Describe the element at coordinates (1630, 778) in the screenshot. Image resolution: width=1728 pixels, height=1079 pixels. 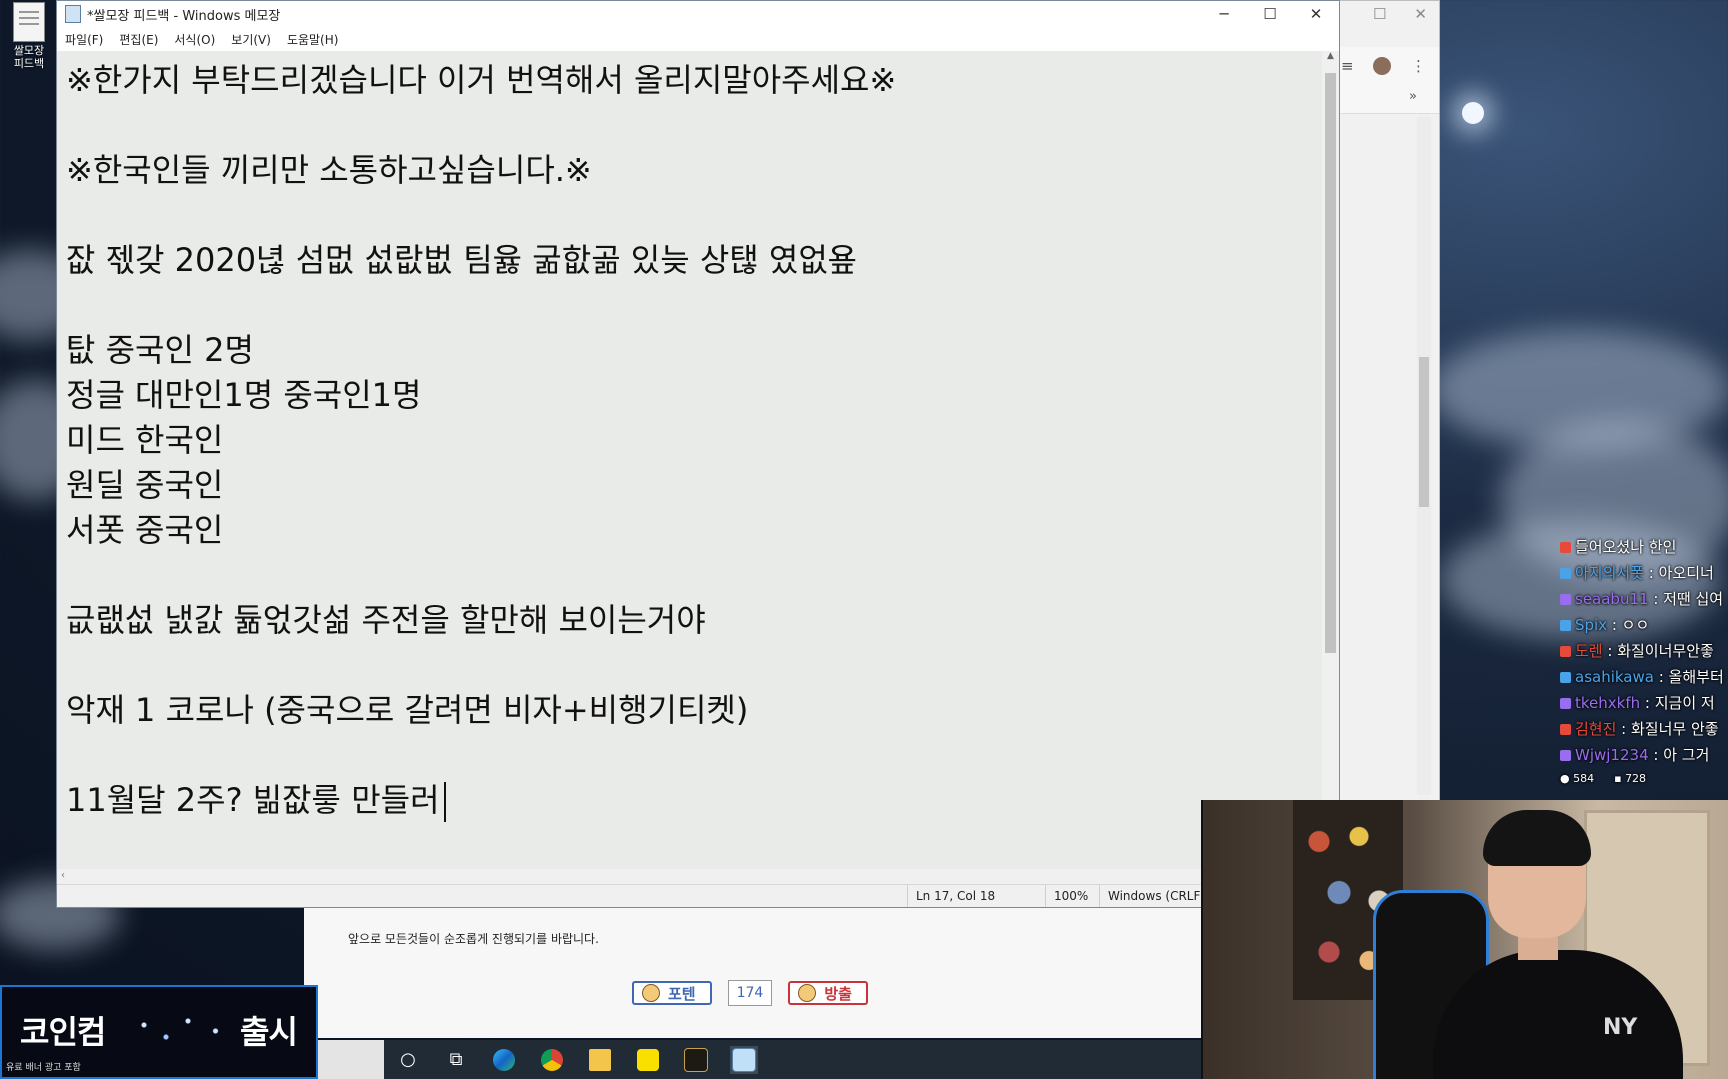
I see `chat-count: ▪ 728` at that location.